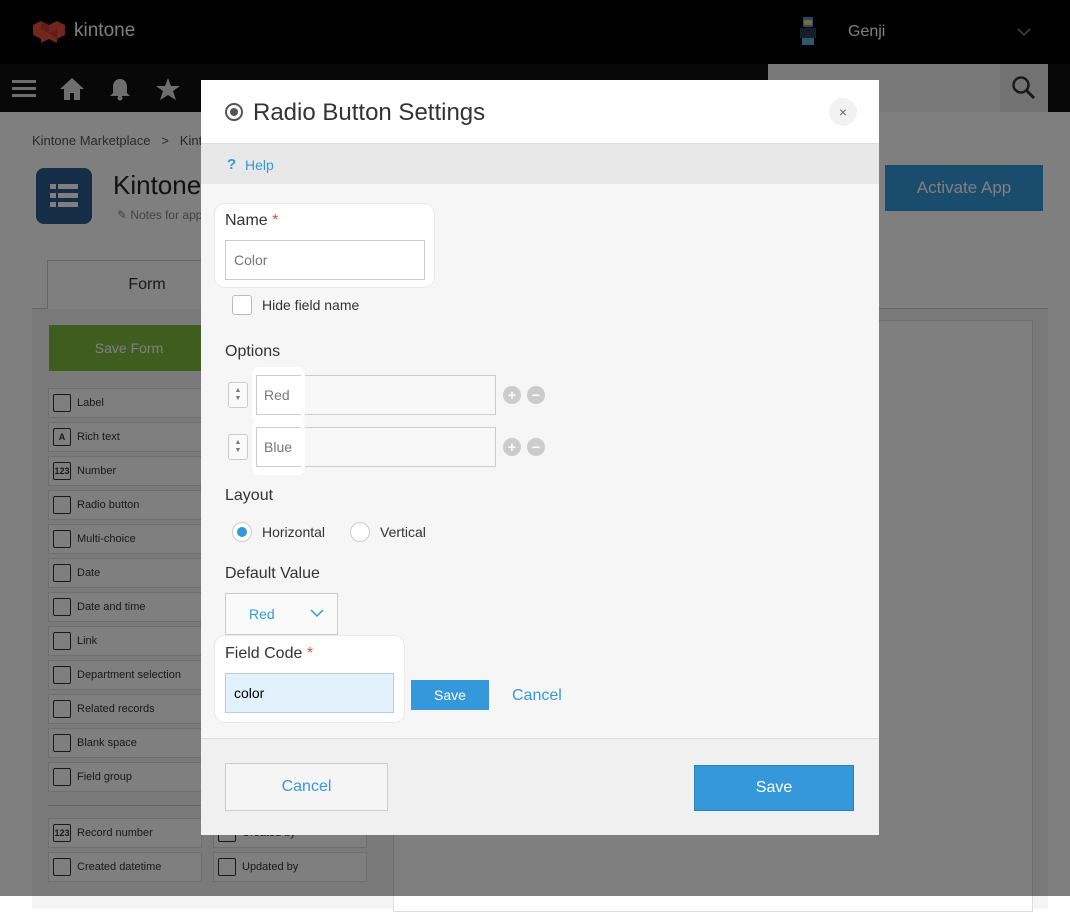 Image resolution: width=1070 pixels, height=912 pixels. What do you see at coordinates (278, 447) in the screenshot?
I see `option-value: Blue` at bounding box center [278, 447].